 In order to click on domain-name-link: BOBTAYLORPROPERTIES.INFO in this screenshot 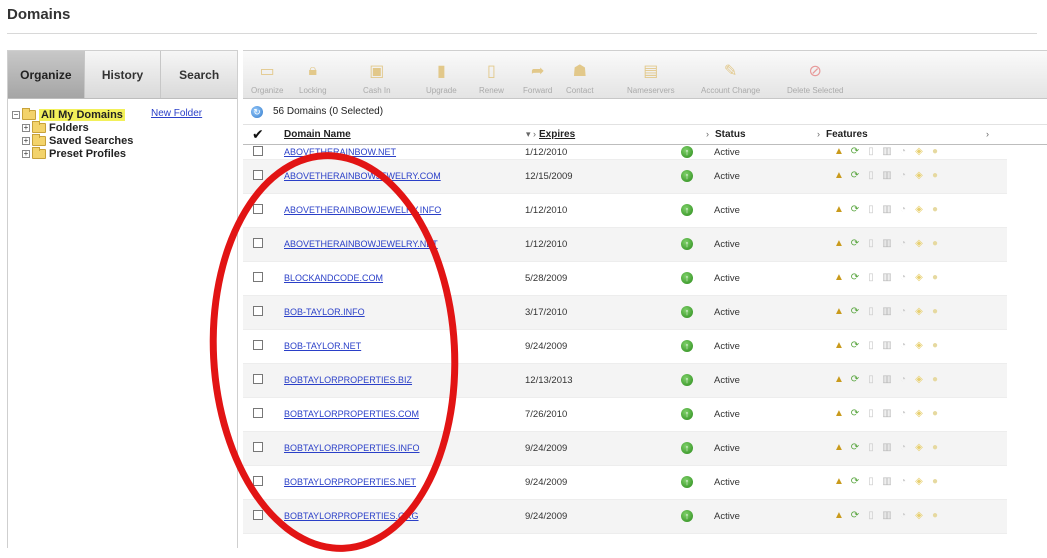, I will do `click(352, 448)`.